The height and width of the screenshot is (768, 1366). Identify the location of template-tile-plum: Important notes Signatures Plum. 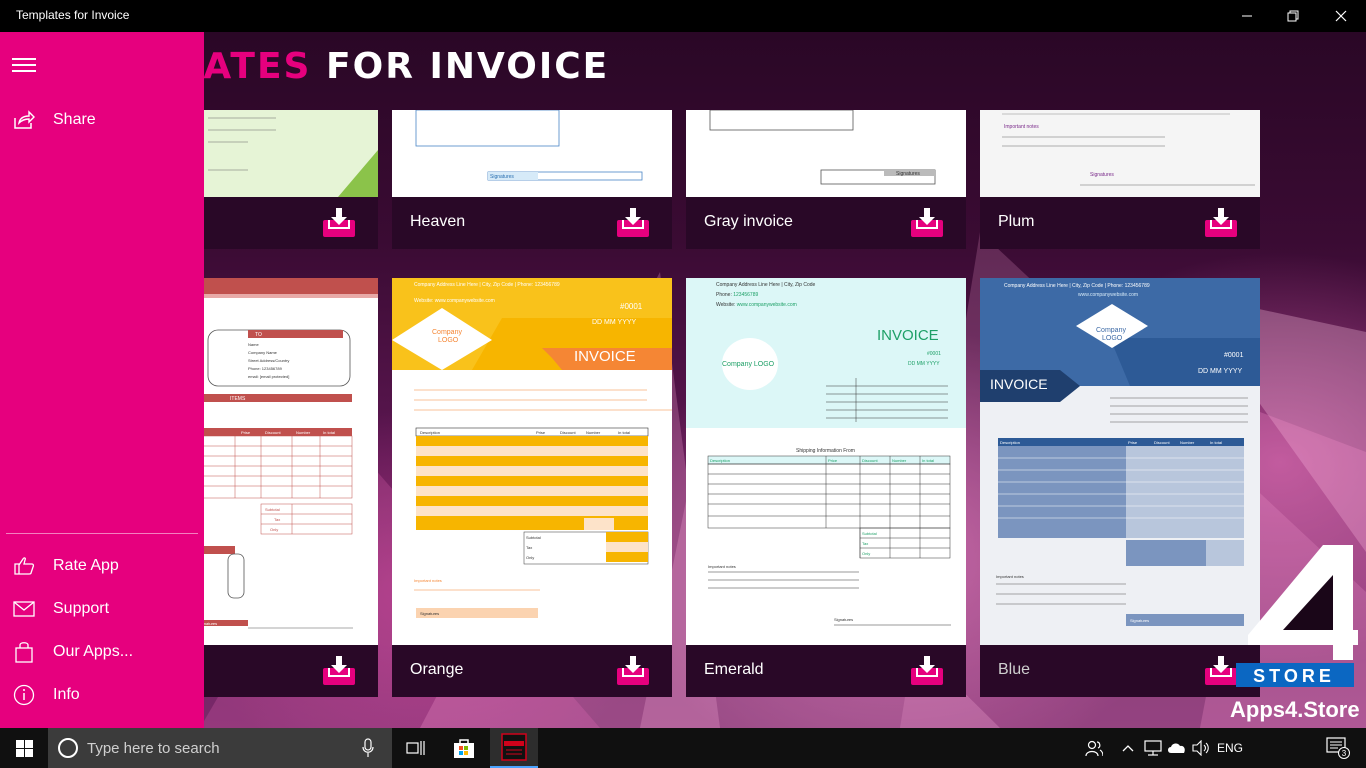
(1120, 179).